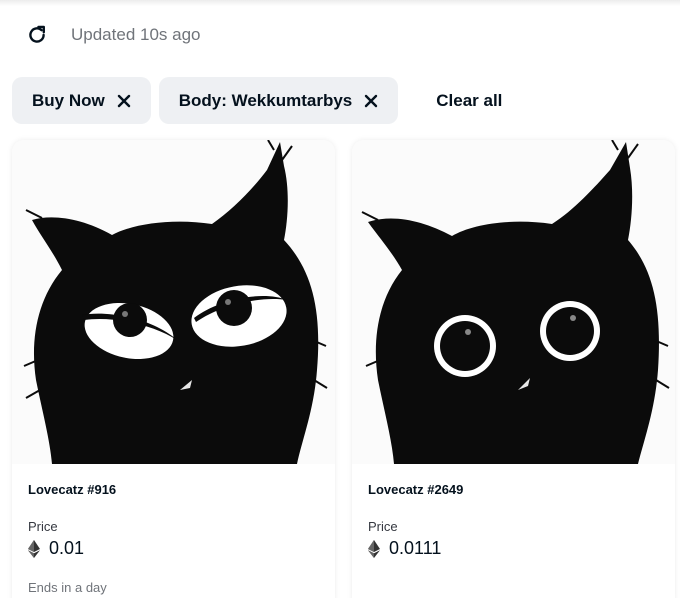  What do you see at coordinates (136, 34) in the screenshot?
I see `updated-status-text: Updated 10s ago` at bounding box center [136, 34].